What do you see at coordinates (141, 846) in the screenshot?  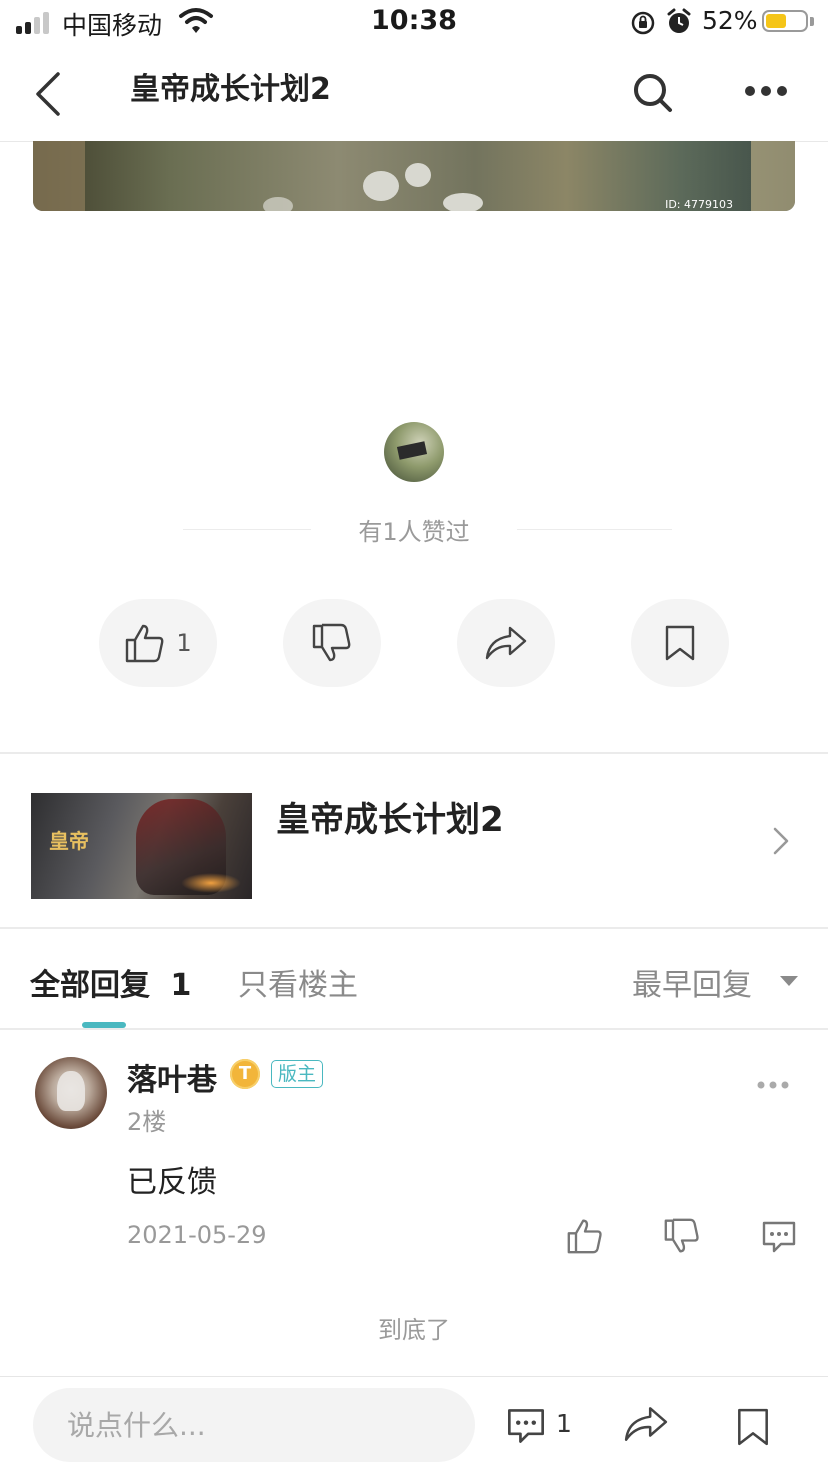 I see `game-cover-image: 皇帝` at bounding box center [141, 846].